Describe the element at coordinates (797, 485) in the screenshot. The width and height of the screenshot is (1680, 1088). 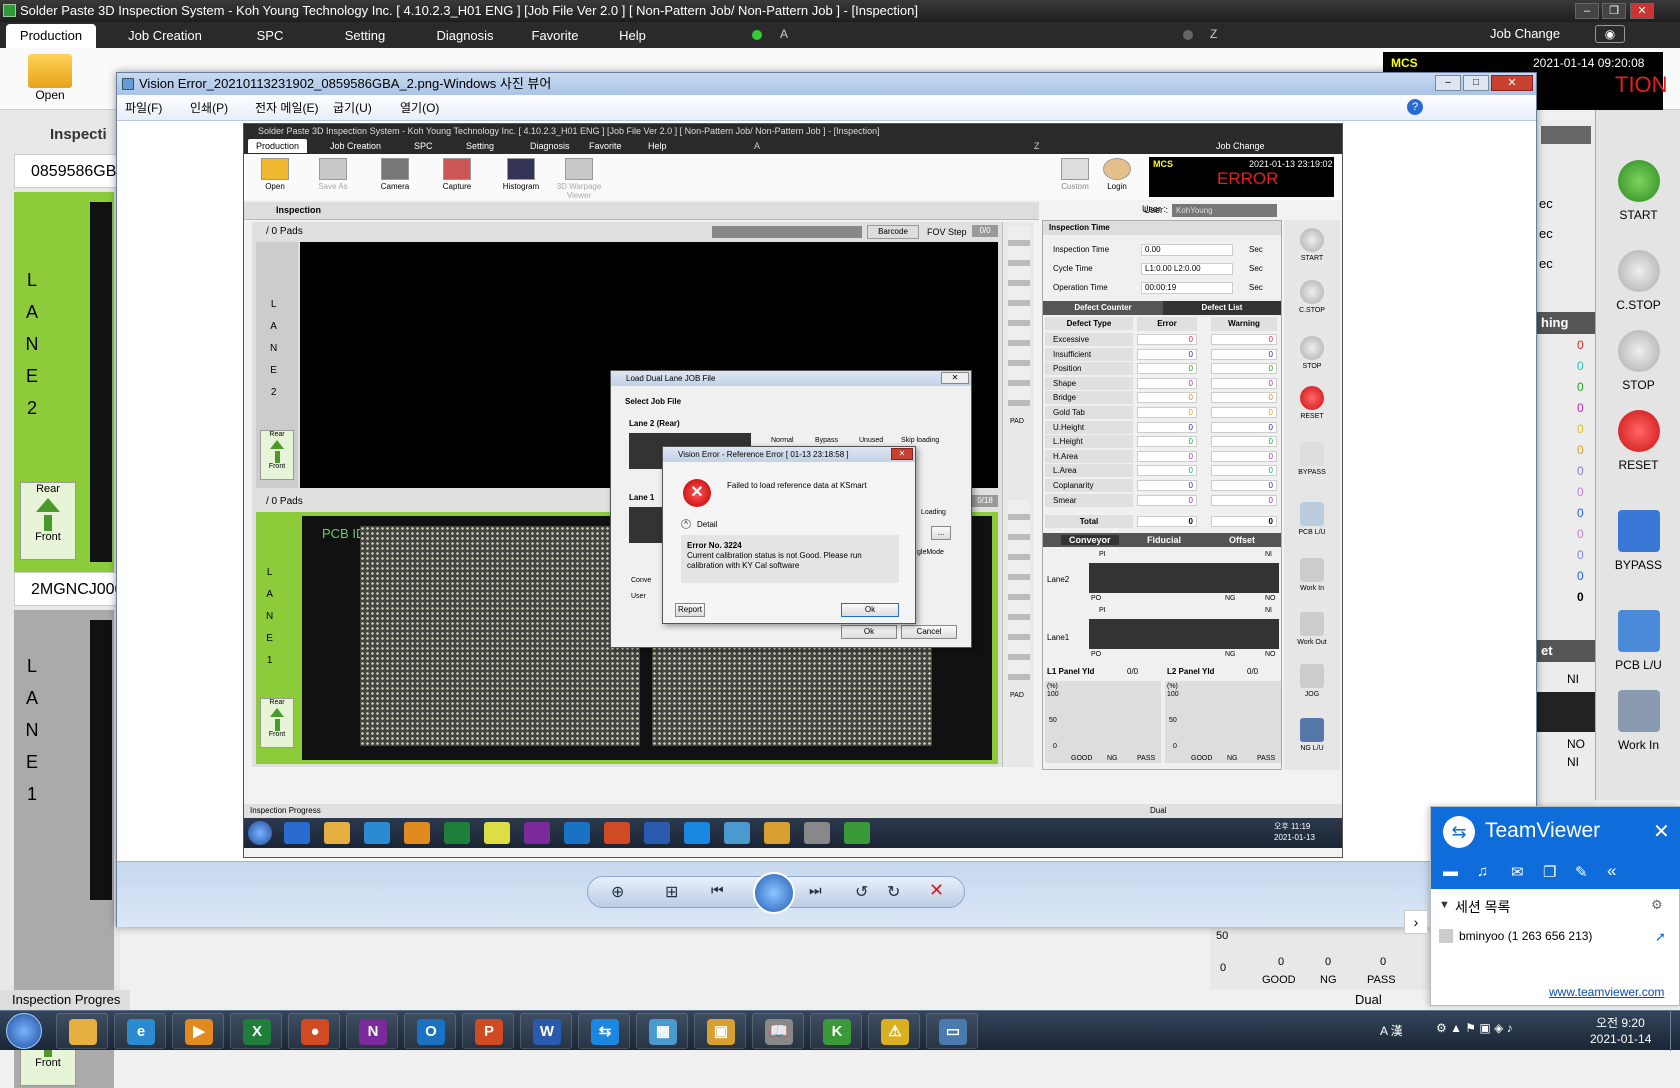
I see `error-message: Failed to load reference data at KSmart` at that location.